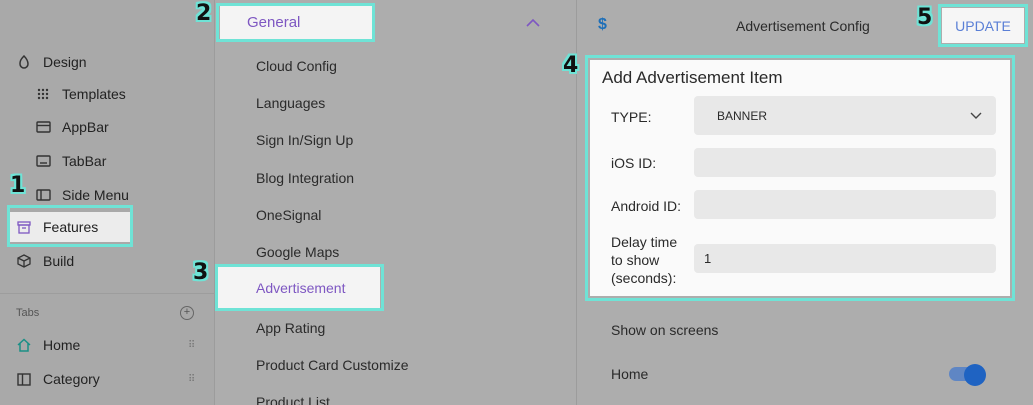 The image size is (1033, 405). I want to click on delay-seconds-field: 1, so click(845, 258).